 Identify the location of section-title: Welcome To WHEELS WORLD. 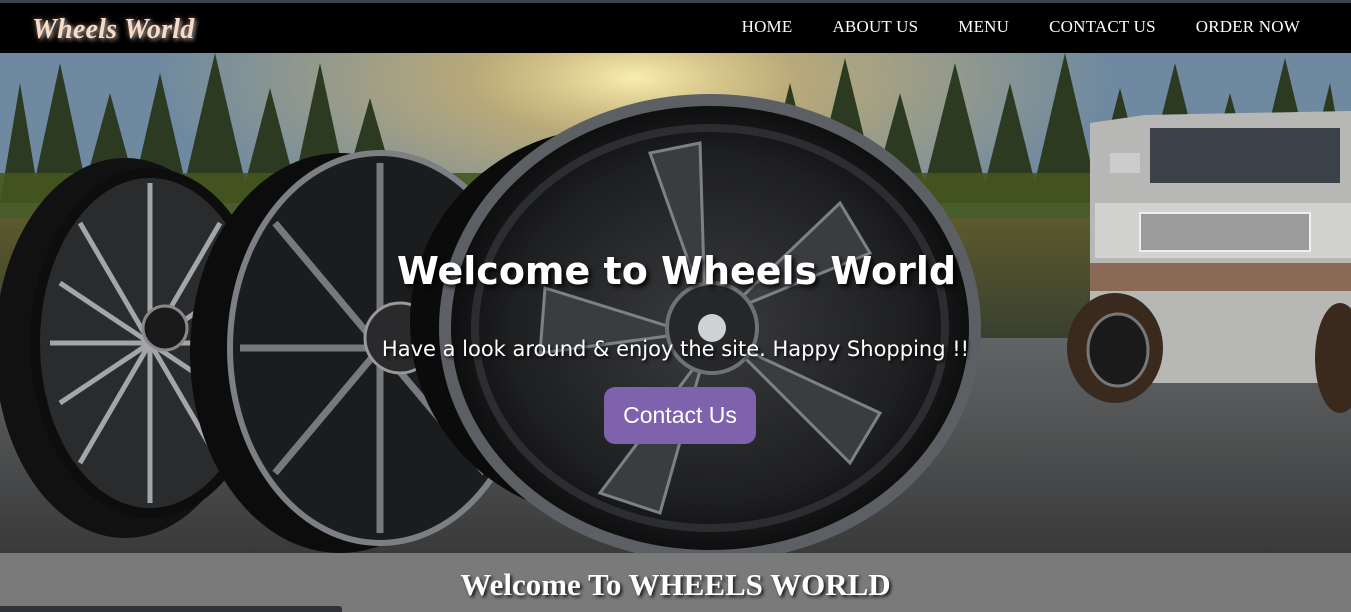
(675, 584).